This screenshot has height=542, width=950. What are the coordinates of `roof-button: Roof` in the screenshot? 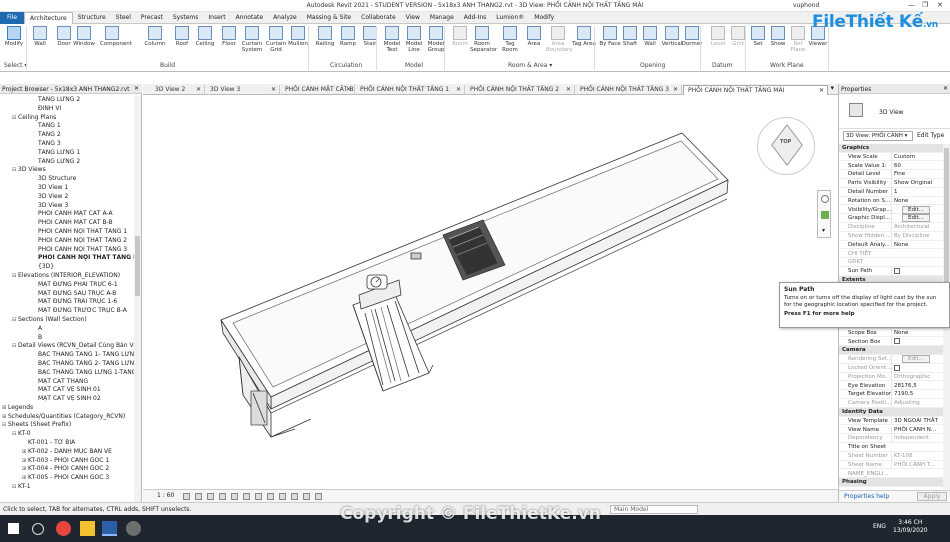 It's located at (182, 36).